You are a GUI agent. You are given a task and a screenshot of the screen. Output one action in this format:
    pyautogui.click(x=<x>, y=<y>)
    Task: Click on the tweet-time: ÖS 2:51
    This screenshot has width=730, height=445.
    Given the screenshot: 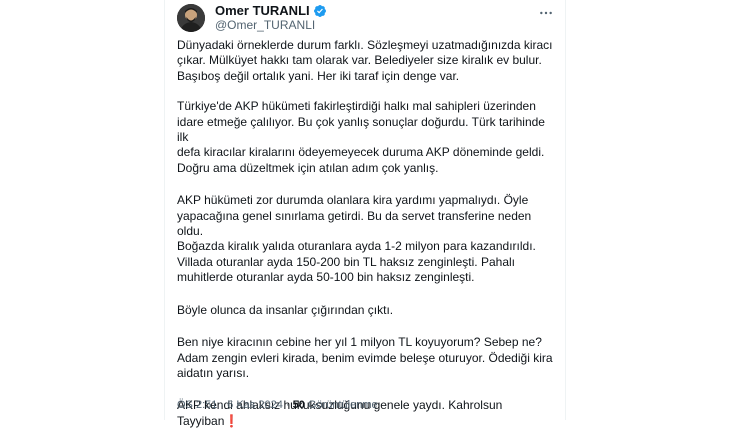 What is the action you would take?
    pyautogui.click(x=197, y=405)
    